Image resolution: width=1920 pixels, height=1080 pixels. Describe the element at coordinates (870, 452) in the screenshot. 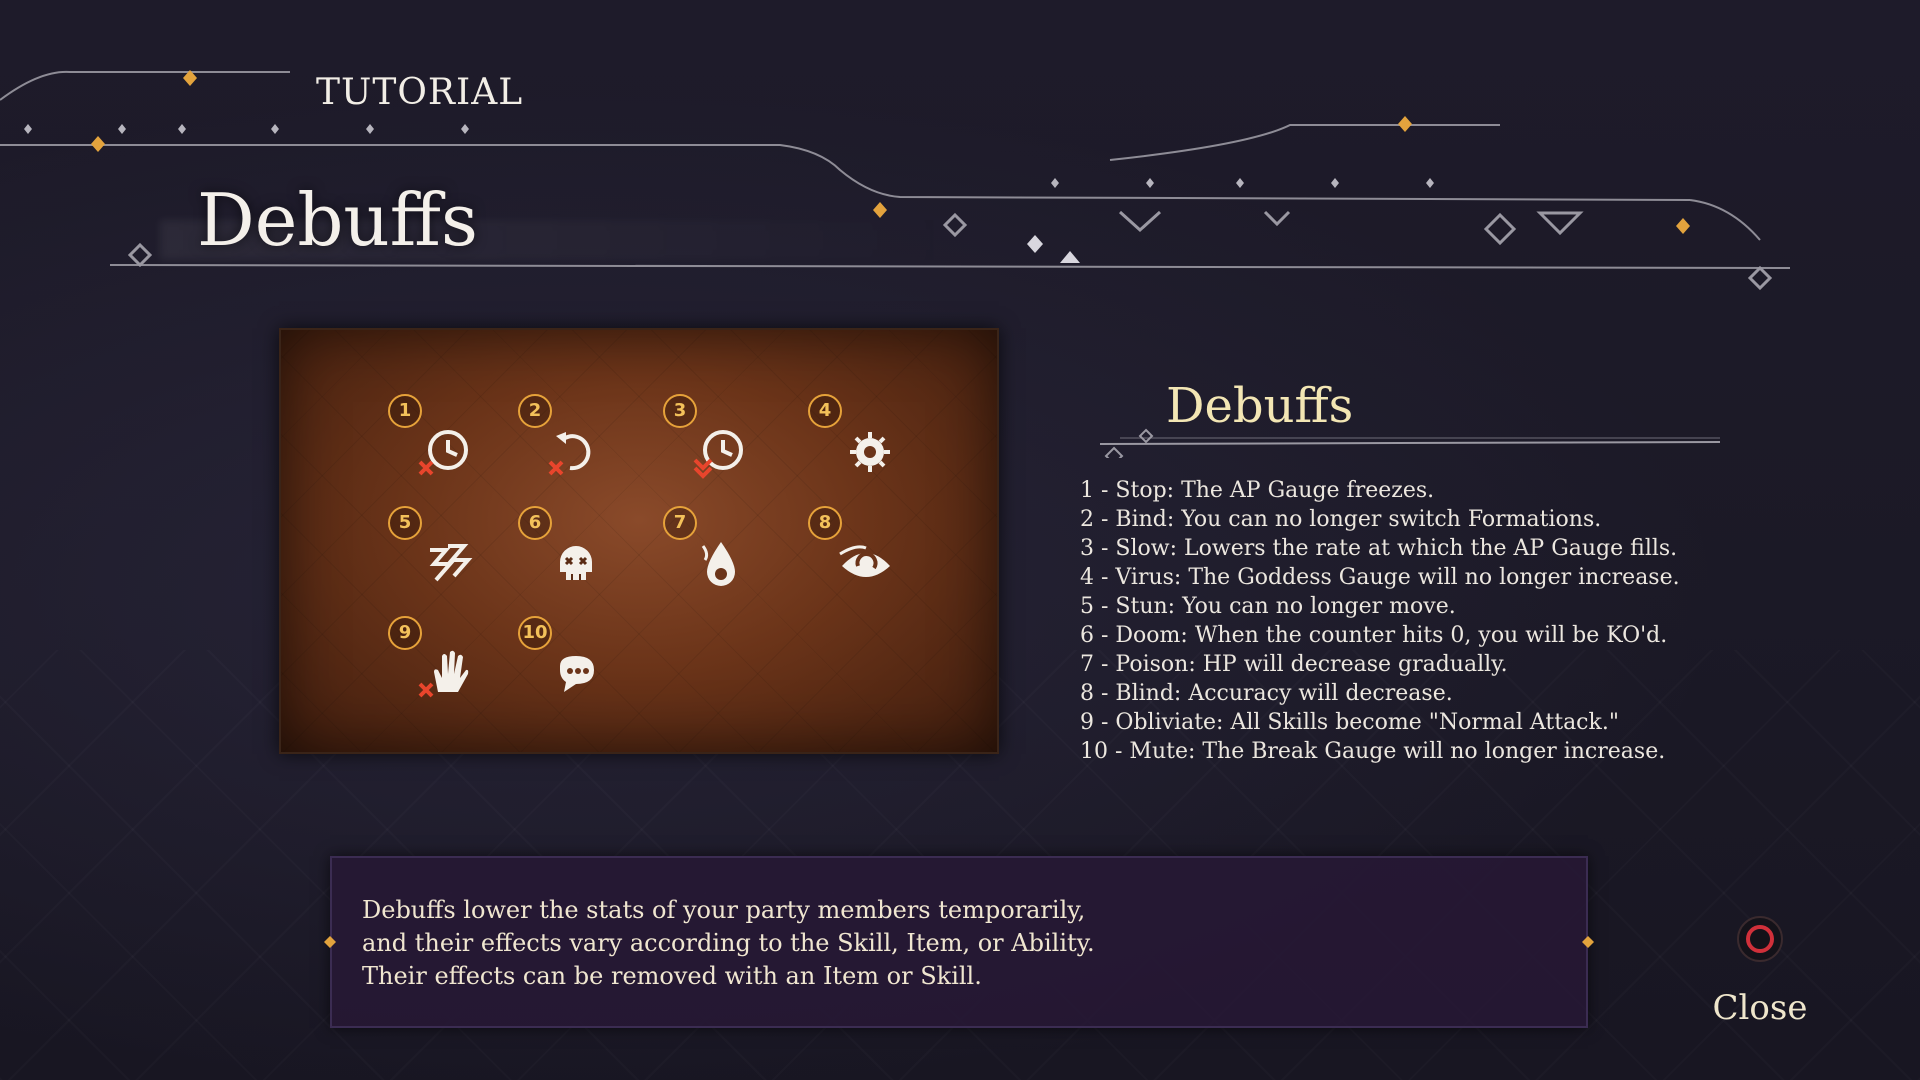

I see `virus-icon` at that location.